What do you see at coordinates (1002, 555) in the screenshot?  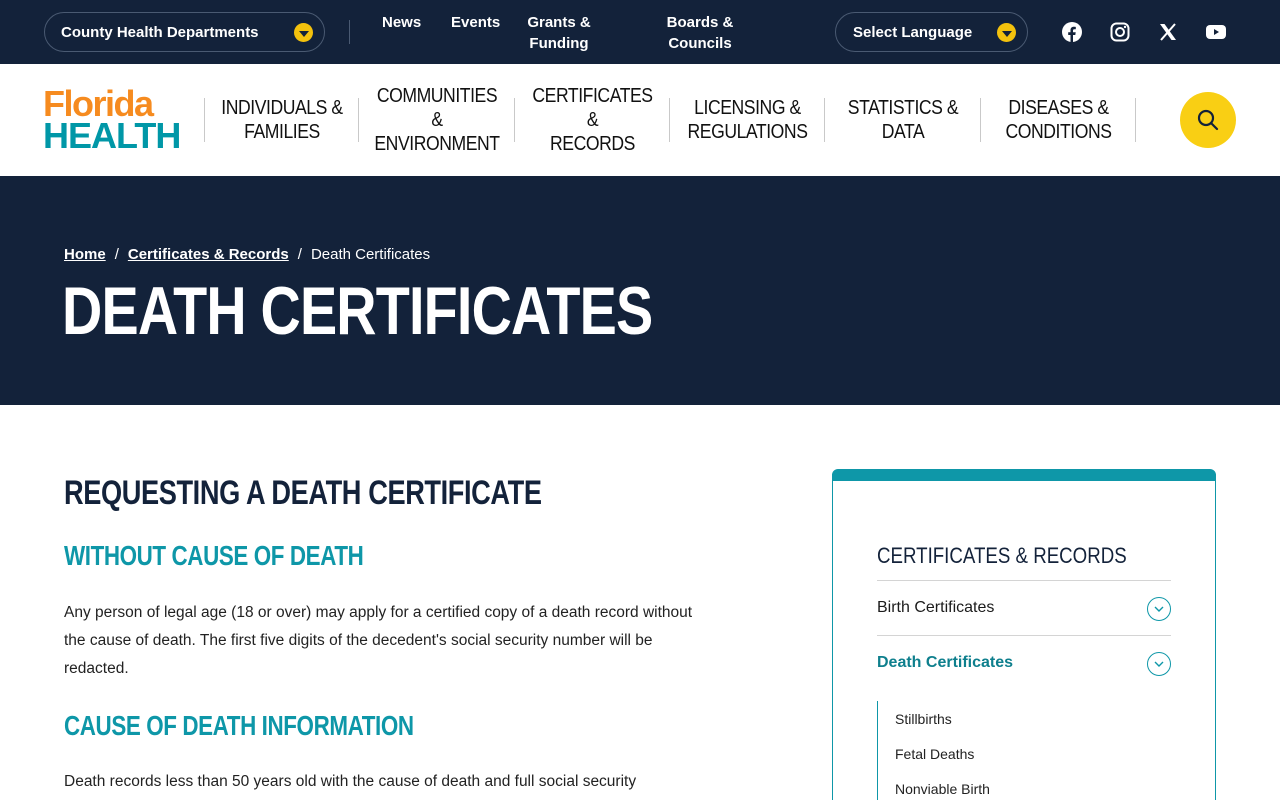 I see `sidebar-title: Certificates & Records` at bounding box center [1002, 555].